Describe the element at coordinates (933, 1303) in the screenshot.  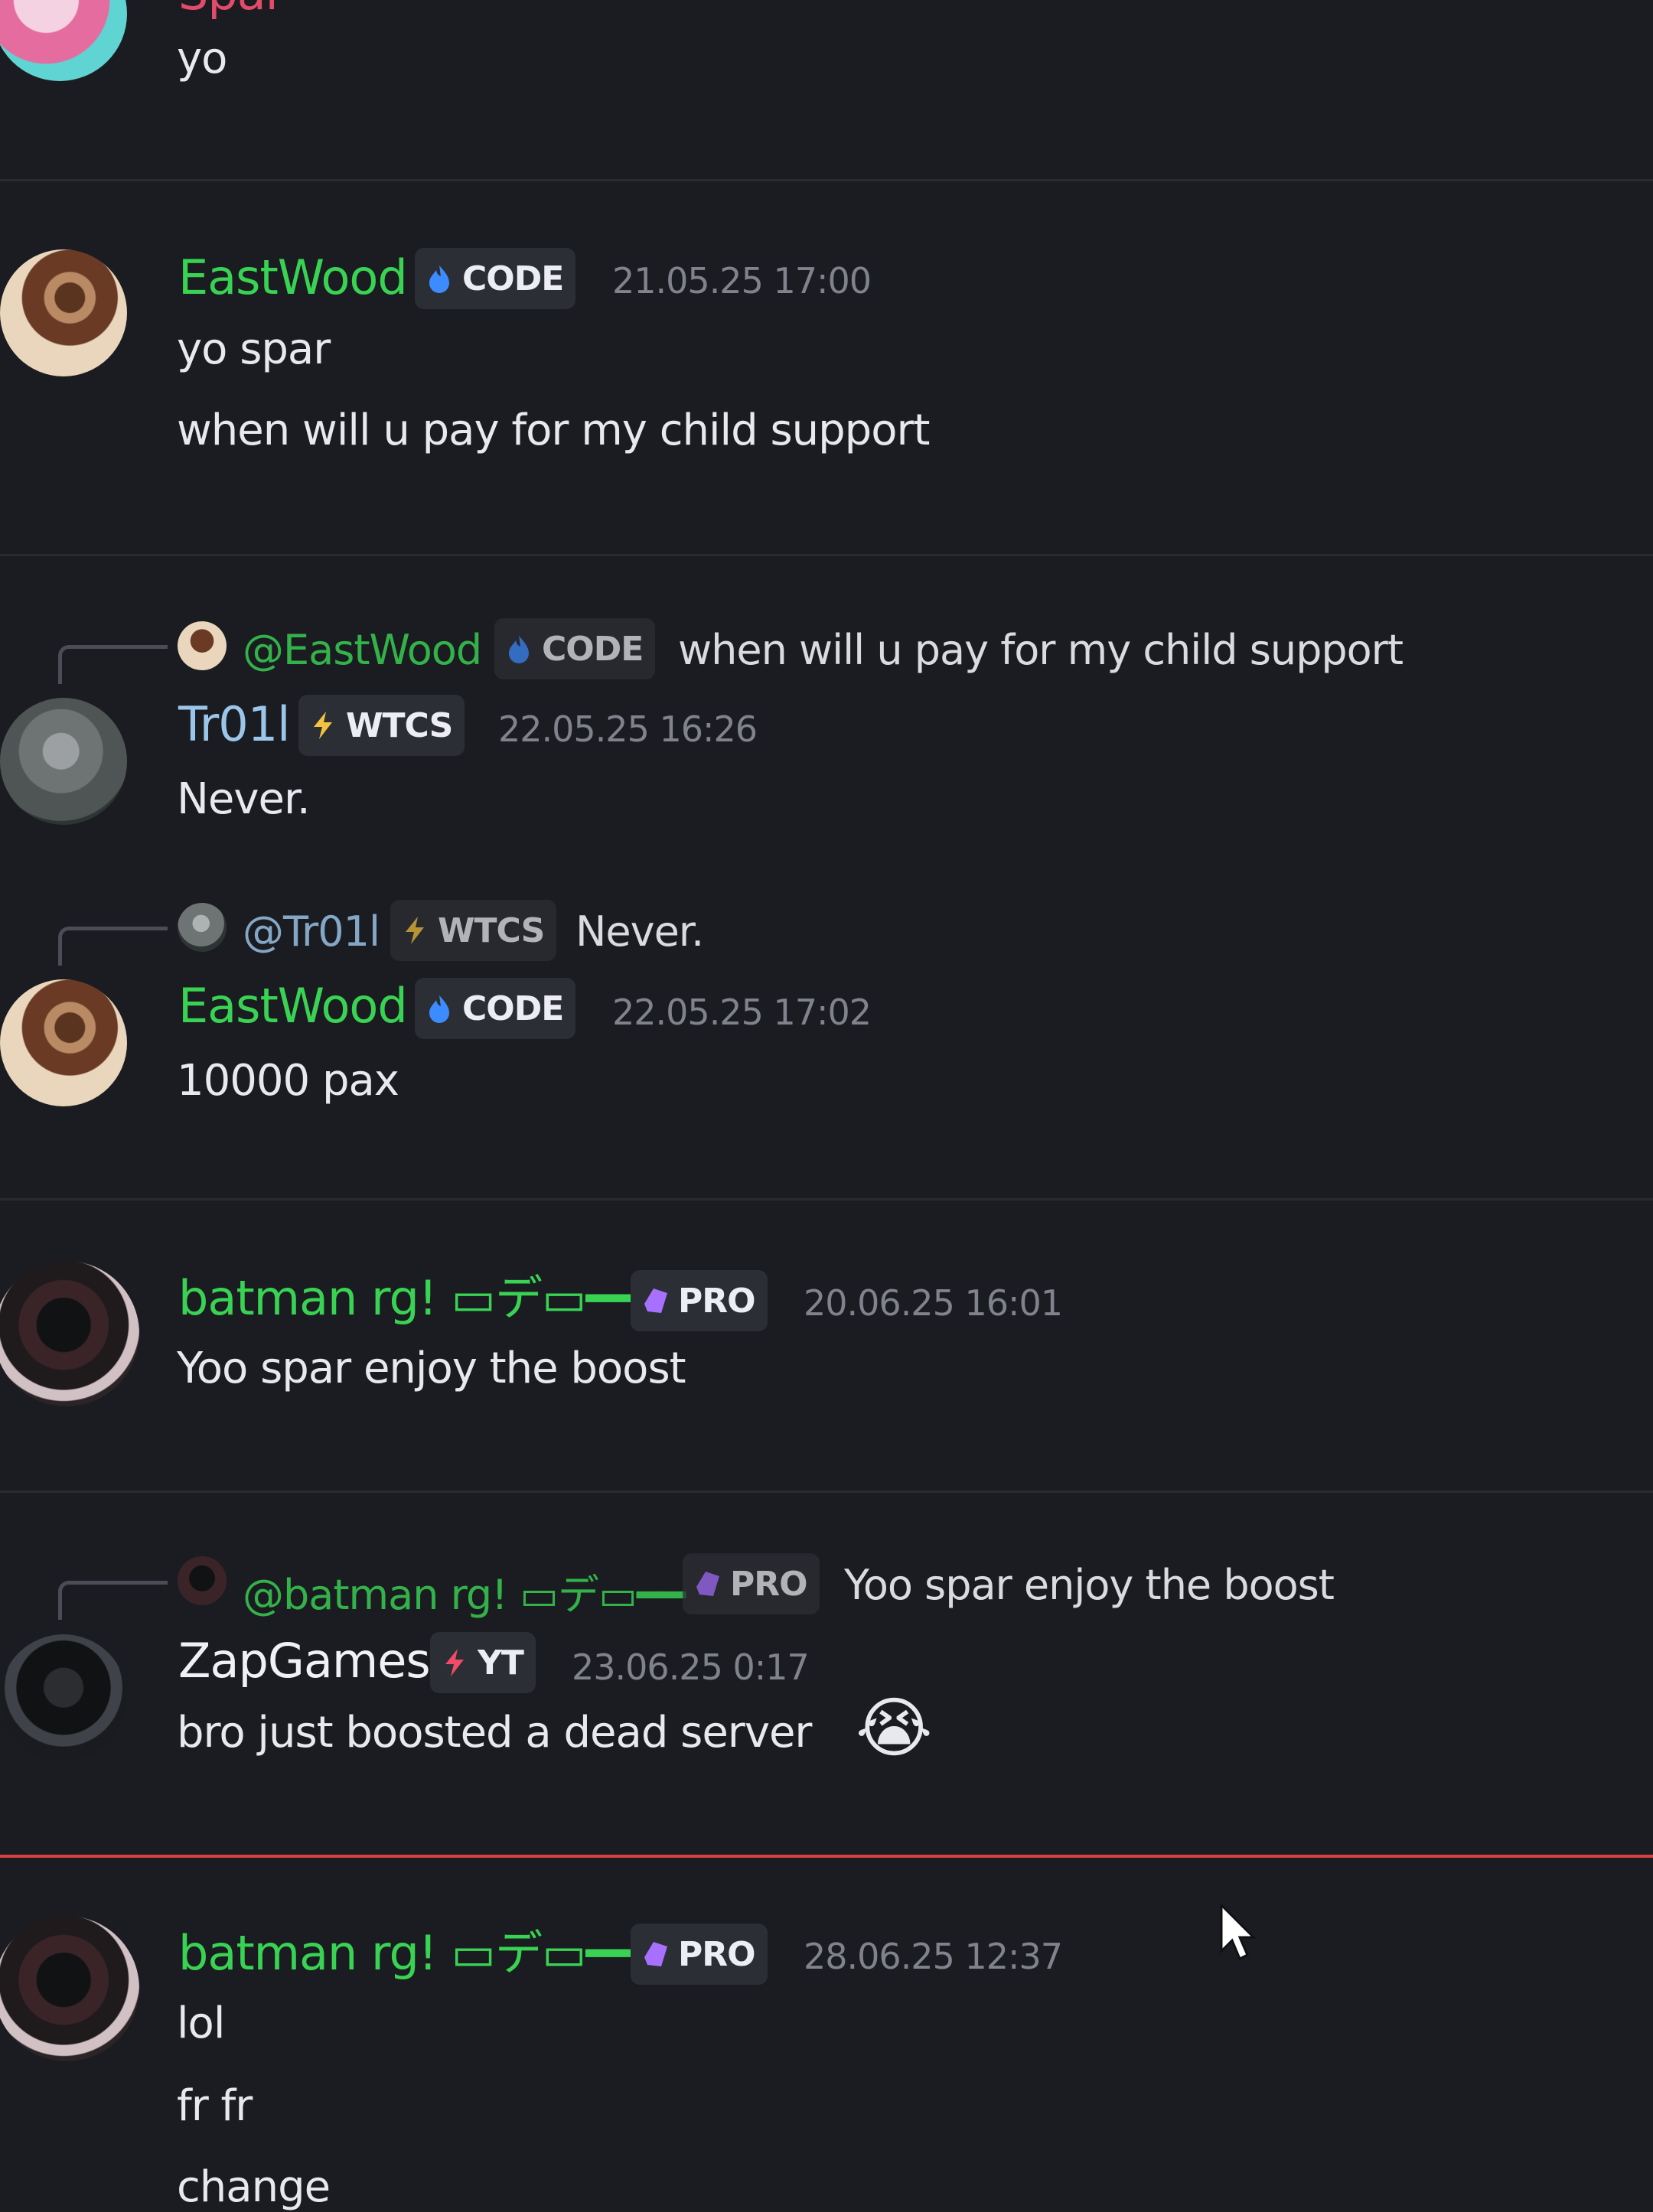
I see `timestamp: 20.06.25 16:01` at that location.